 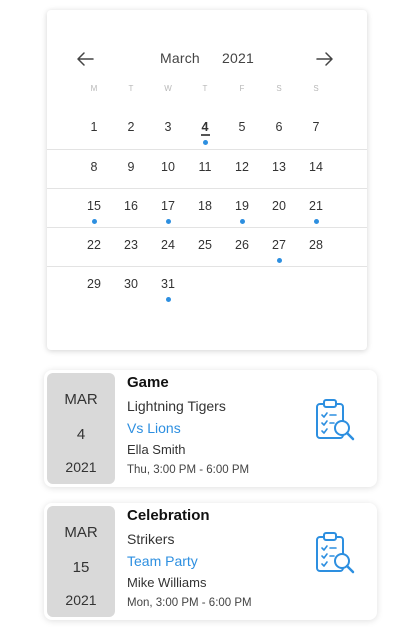 I want to click on day-number: 24, so click(x=168, y=245).